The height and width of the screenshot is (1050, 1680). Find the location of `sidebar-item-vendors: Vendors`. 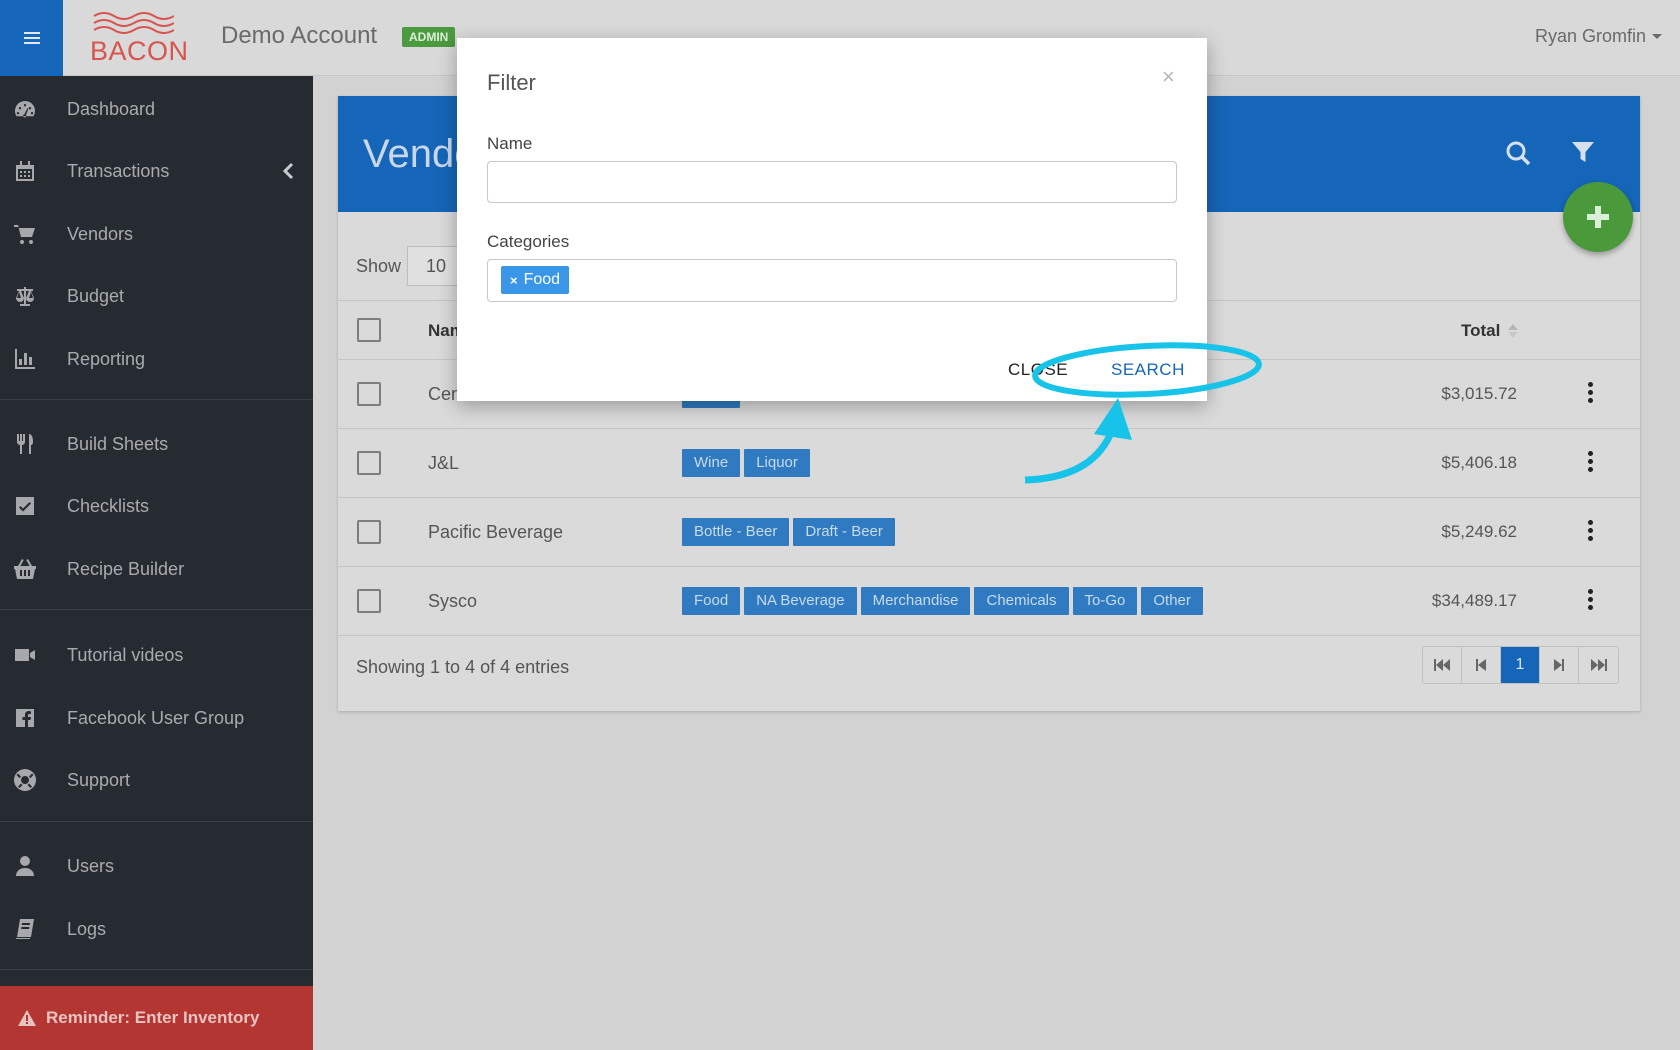

sidebar-item-vendors: Vendors is located at coordinates (156, 234).